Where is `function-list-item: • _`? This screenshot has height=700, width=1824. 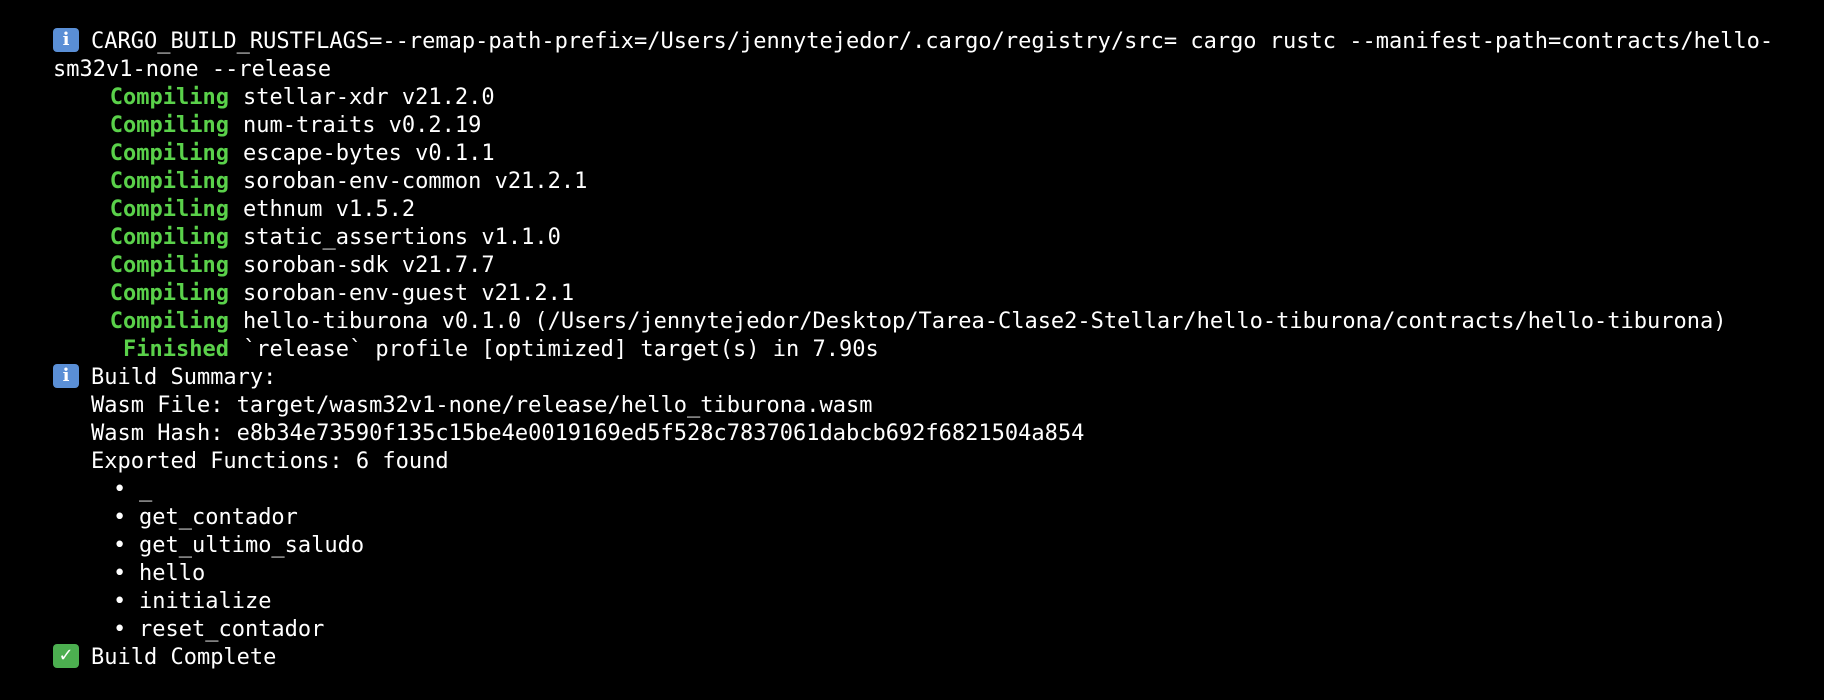
function-list-item: • _ is located at coordinates (76, 475).